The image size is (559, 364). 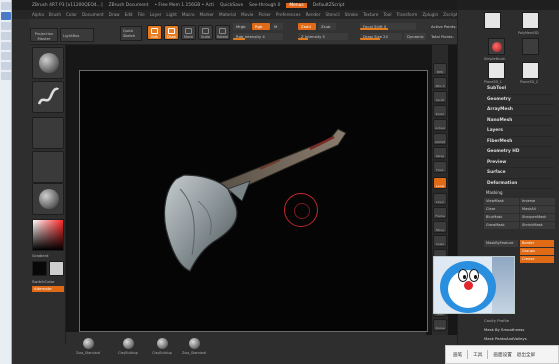 I want to click on sphere-tool-thumb, so click(x=496, y=46).